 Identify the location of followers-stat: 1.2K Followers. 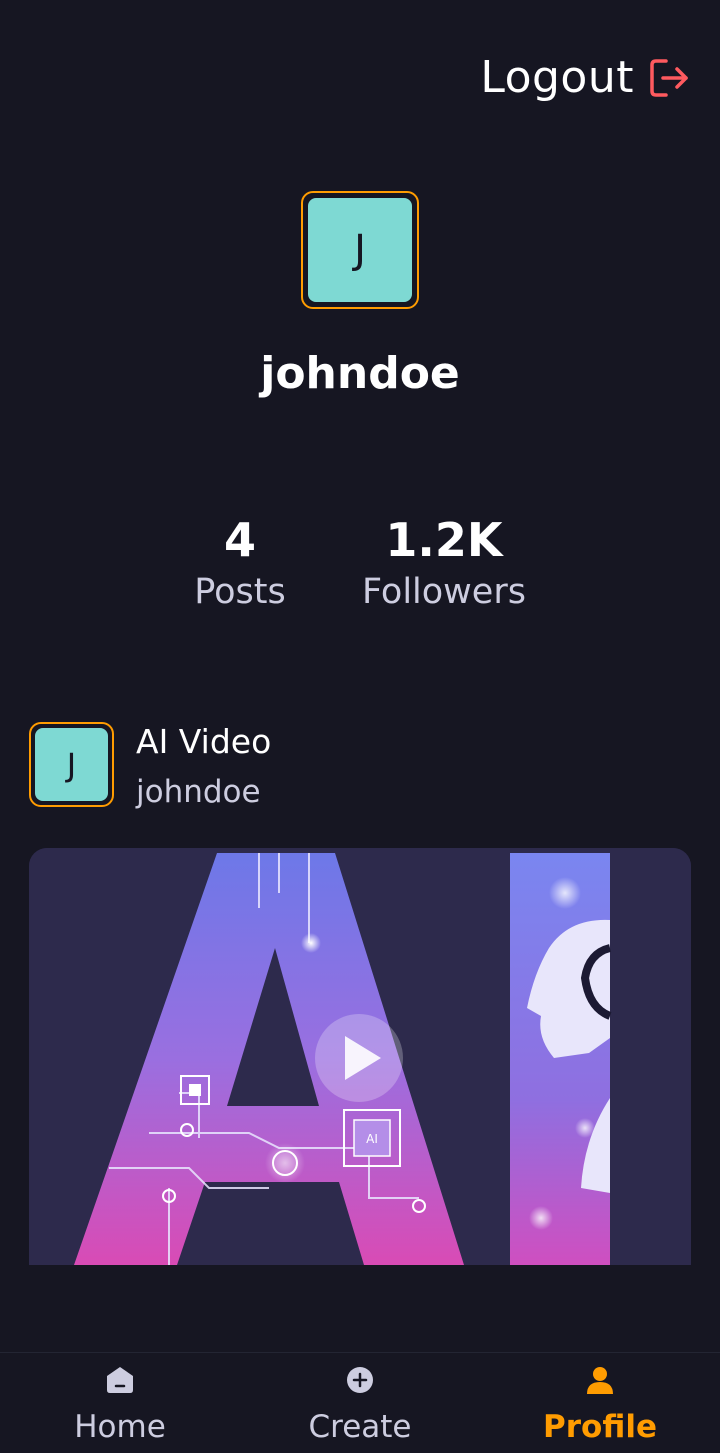
(444, 562).